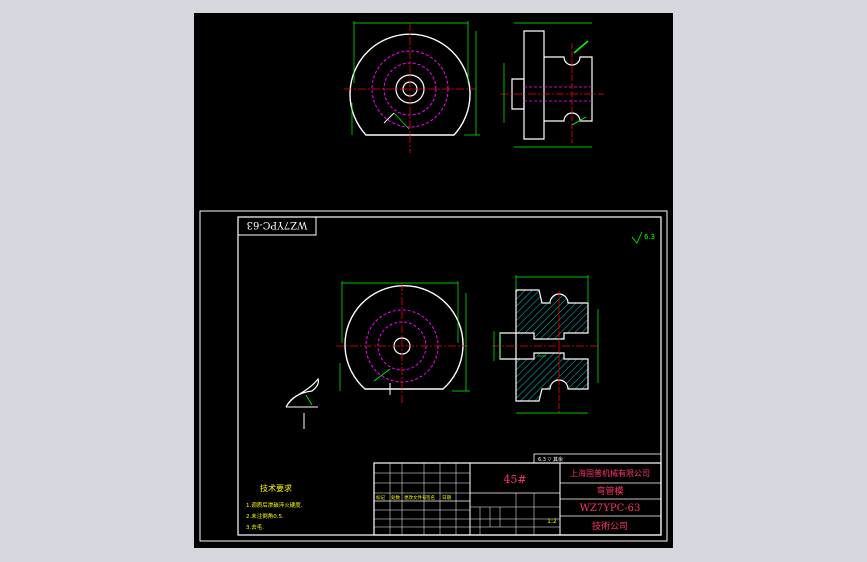 The height and width of the screenshot is (562, 867). Describe the element at coordinates (403, 343) in the screenshot. I see `bottom-front-view` at that location.